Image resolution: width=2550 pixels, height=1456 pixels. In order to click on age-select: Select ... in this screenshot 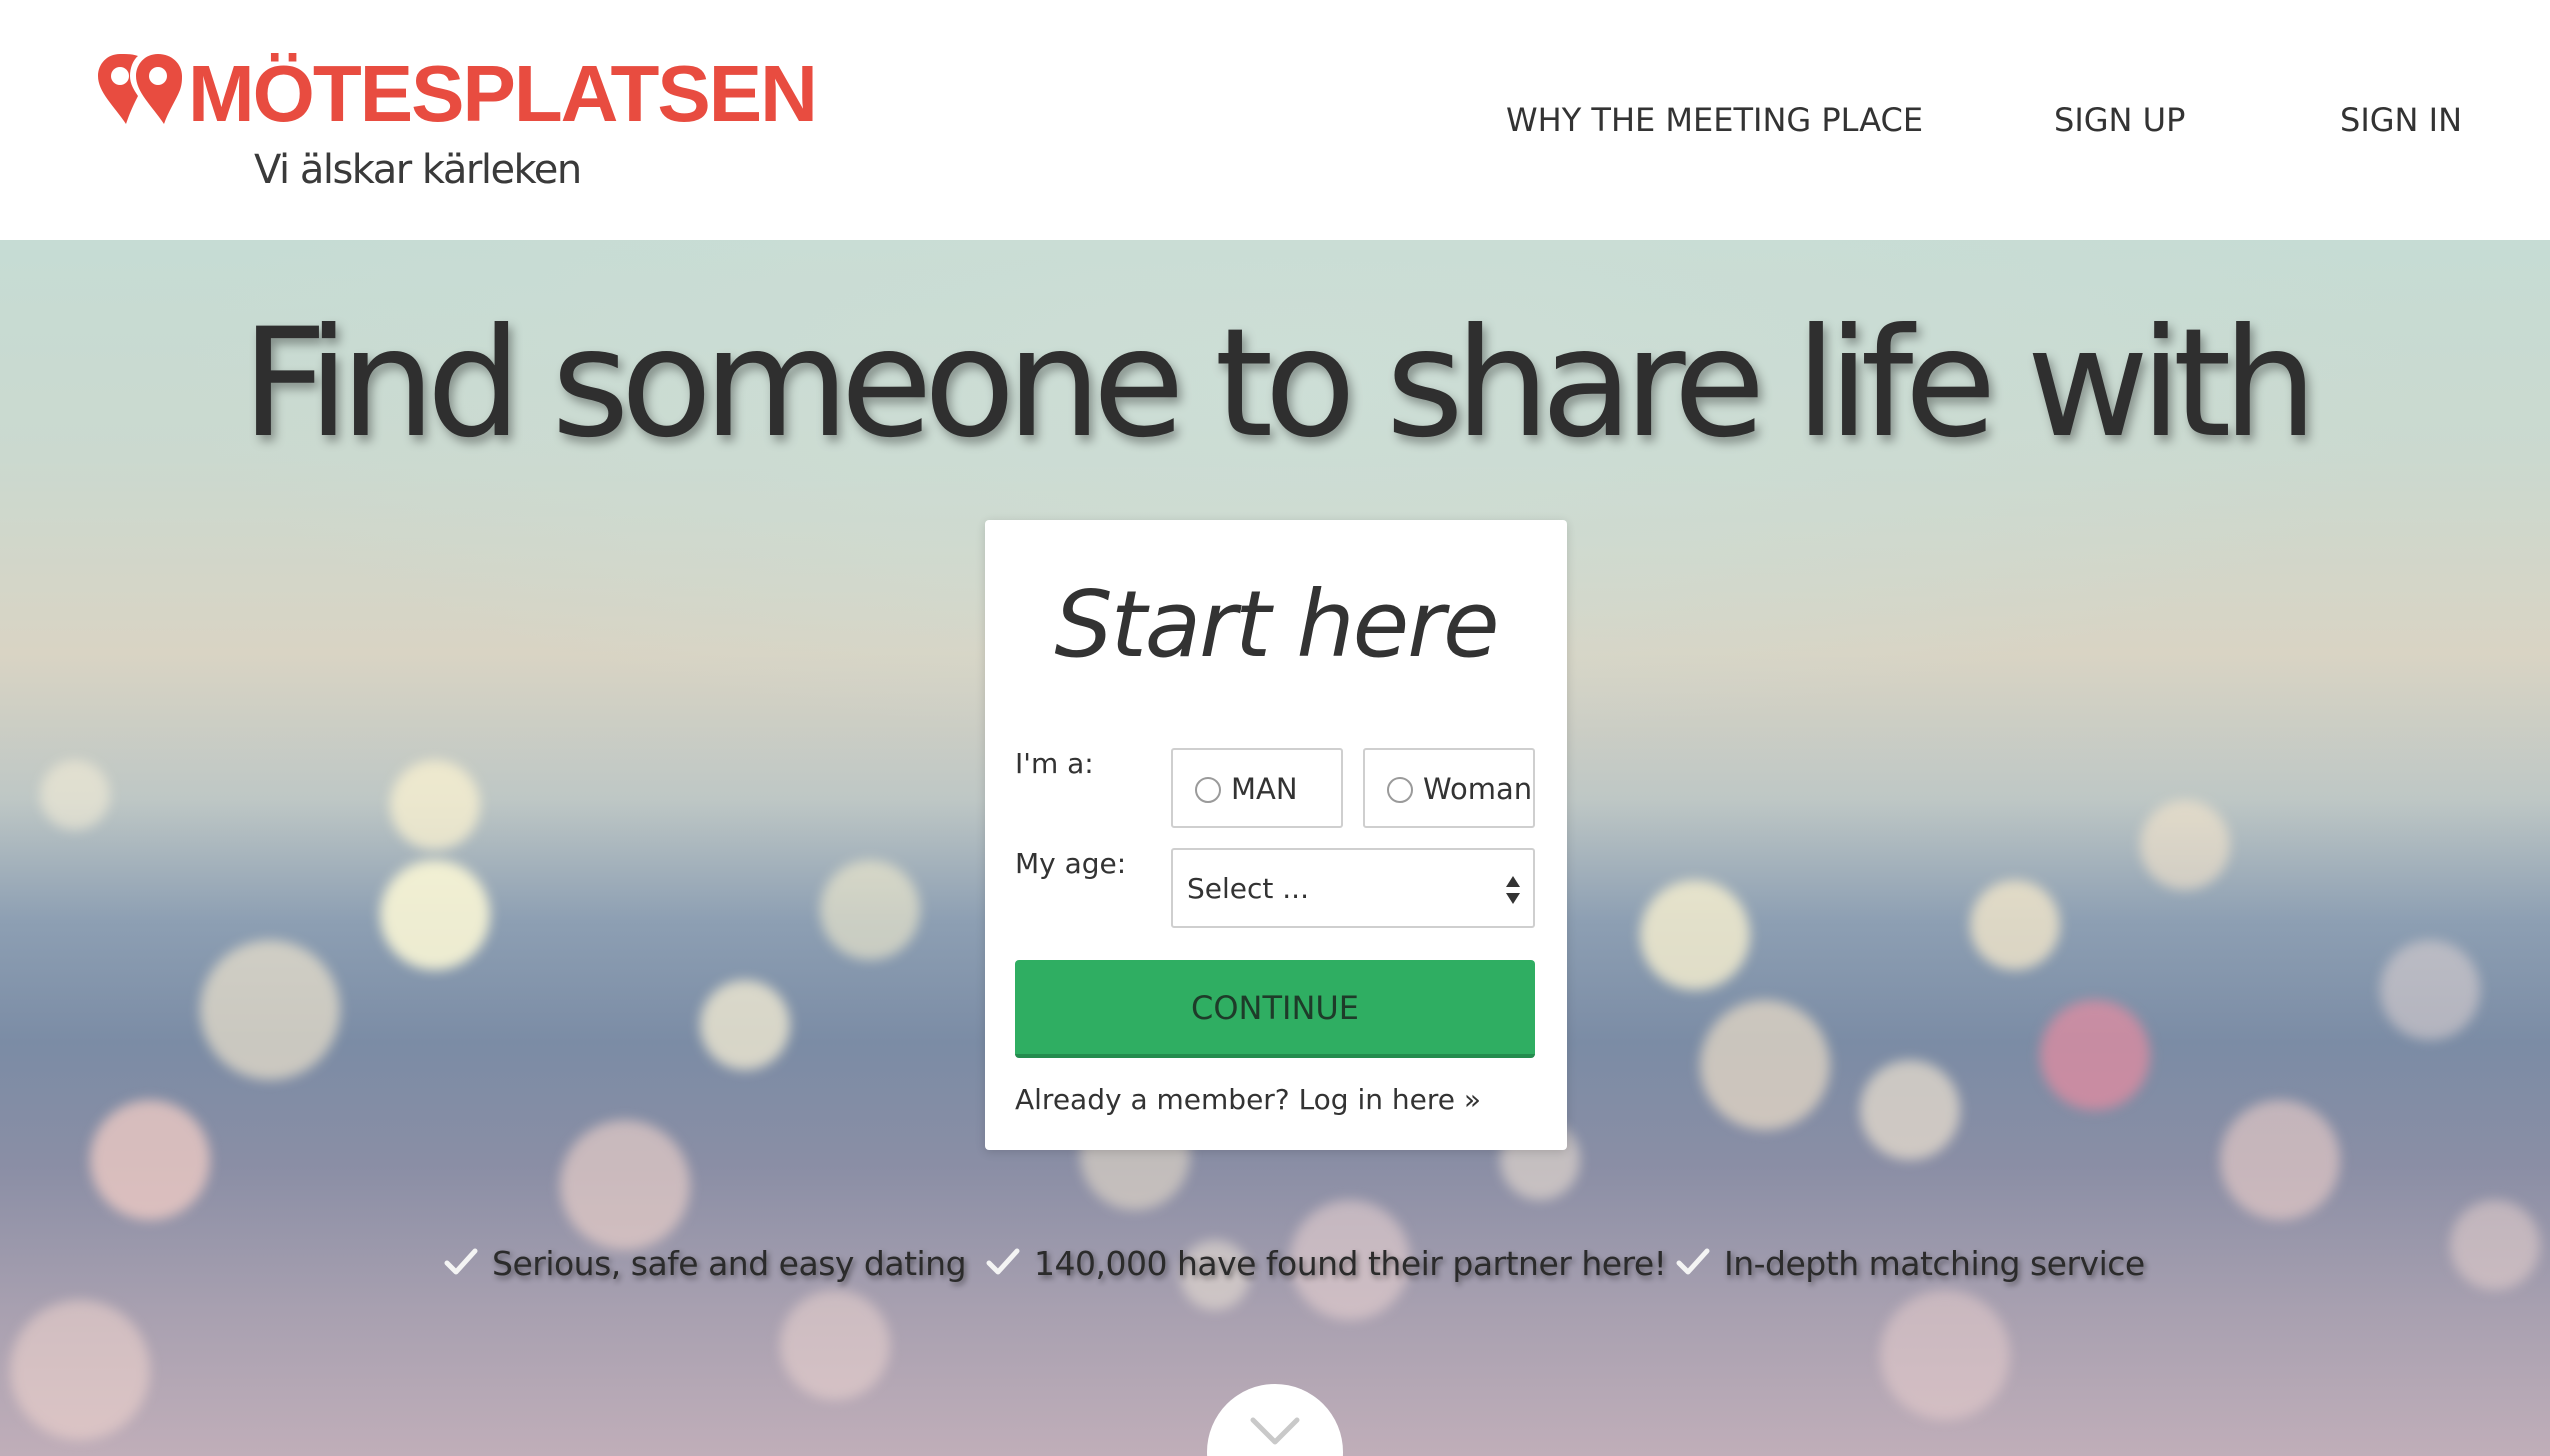, I will do `click(1353, 888)`.